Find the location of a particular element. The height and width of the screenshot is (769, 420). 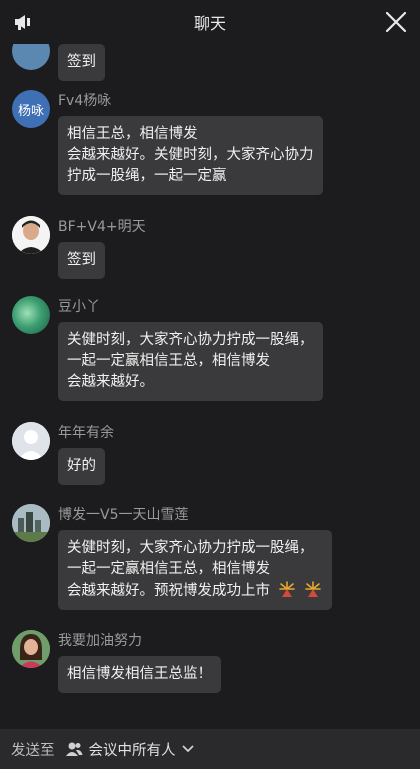

message-text: 好的 is located at coordinates (81, 466).